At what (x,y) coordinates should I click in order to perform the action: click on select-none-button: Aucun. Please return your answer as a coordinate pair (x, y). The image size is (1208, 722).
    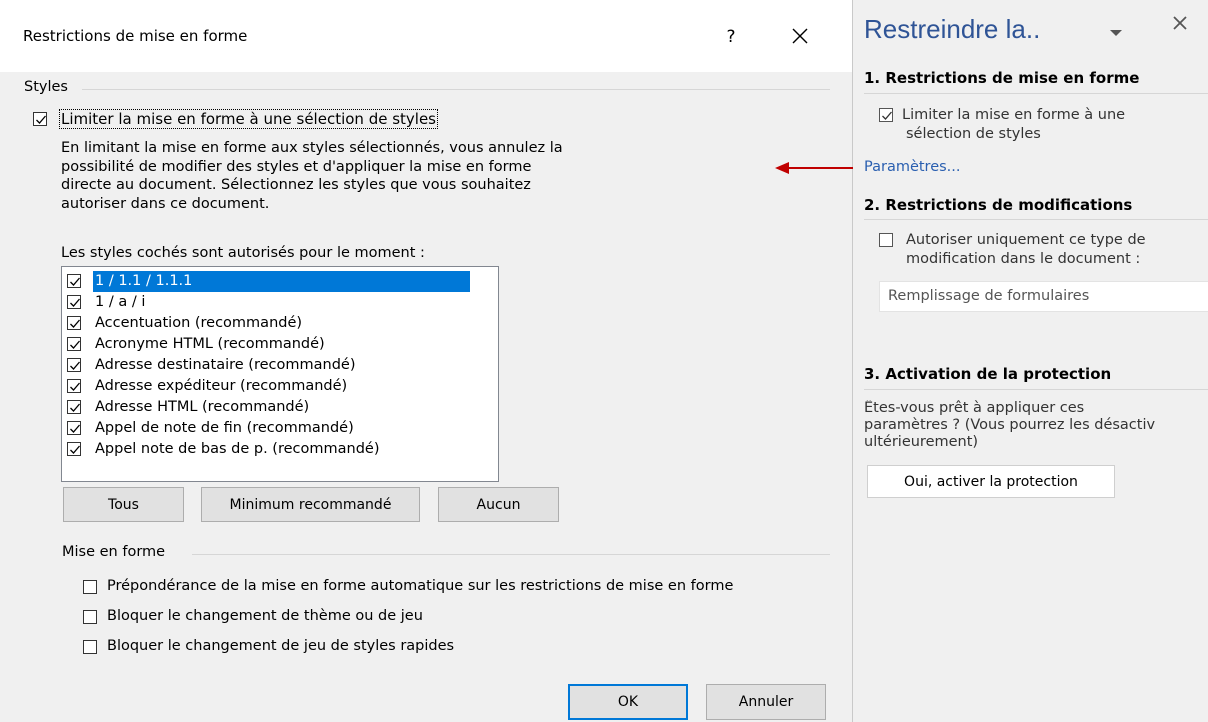
    Looking at the image, I should click on (498, 504).